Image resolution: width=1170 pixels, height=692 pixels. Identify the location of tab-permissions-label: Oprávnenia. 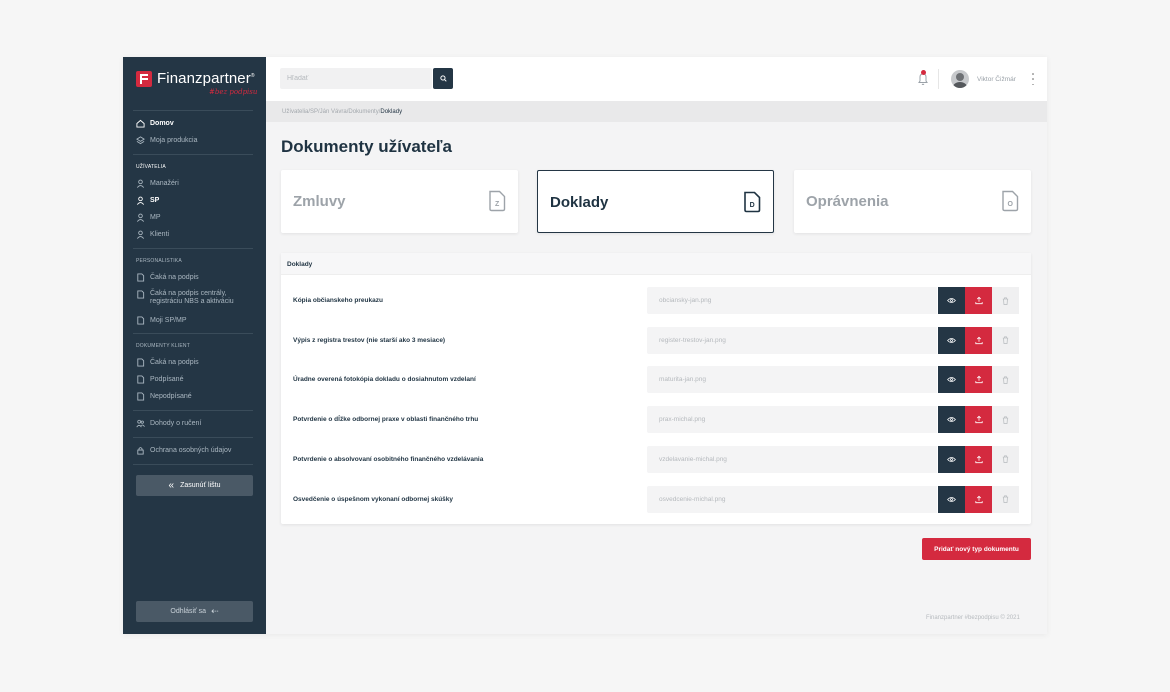
(847, 201).